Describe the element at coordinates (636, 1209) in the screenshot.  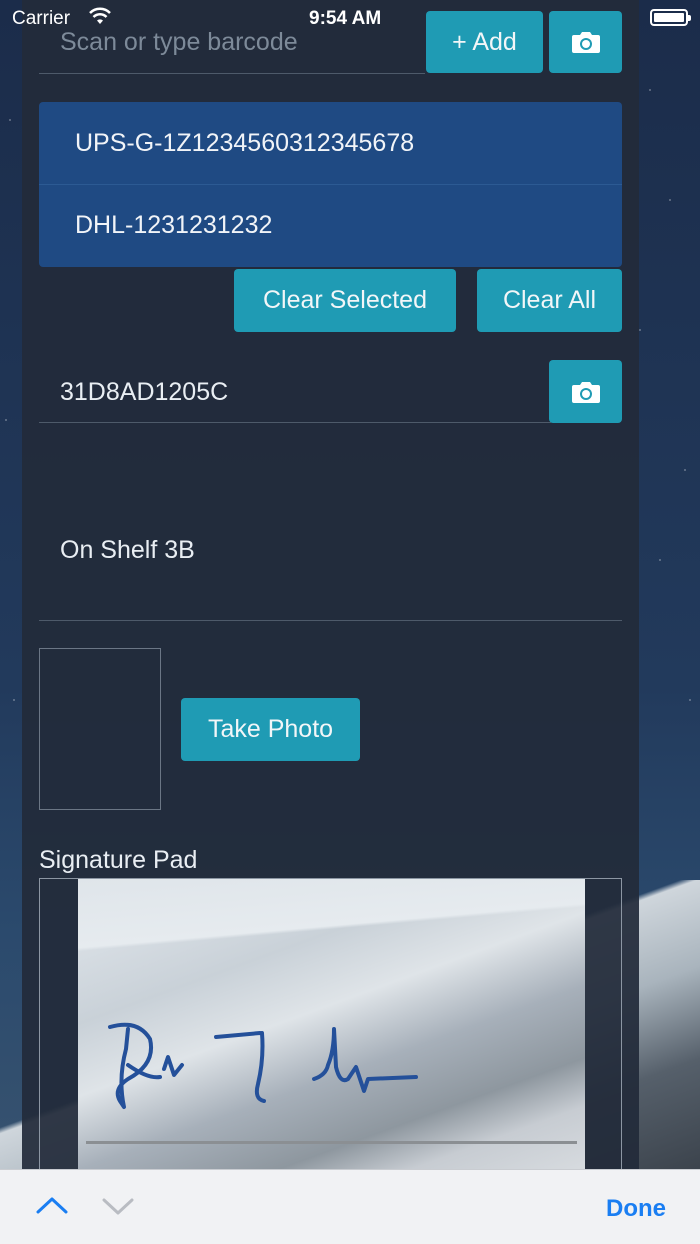
I see `done-button: Done` at that location.